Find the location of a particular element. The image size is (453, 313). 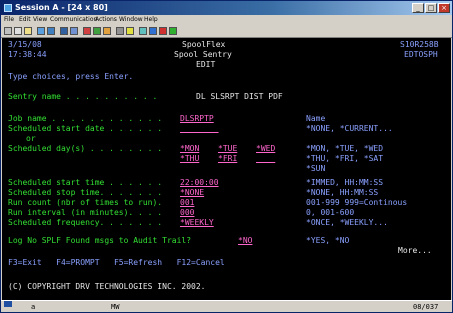

day-wed-input: *WED is located at coordinates (265, 149).